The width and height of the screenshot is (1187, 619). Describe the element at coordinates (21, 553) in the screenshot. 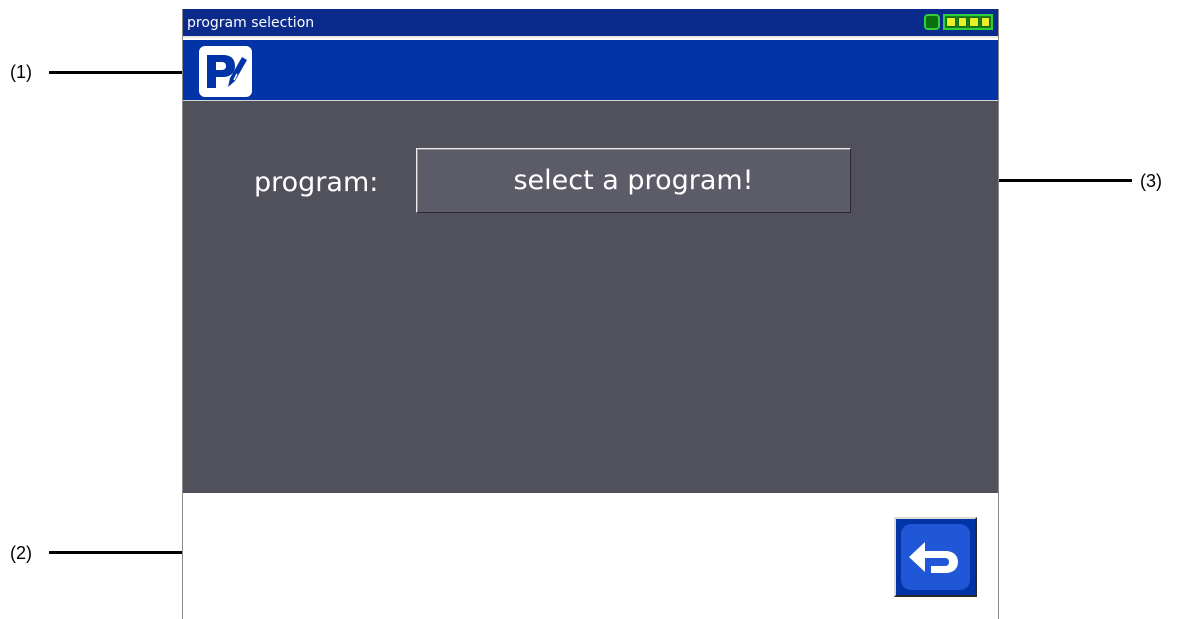

I see `callout-label-2: (2)` at that location.